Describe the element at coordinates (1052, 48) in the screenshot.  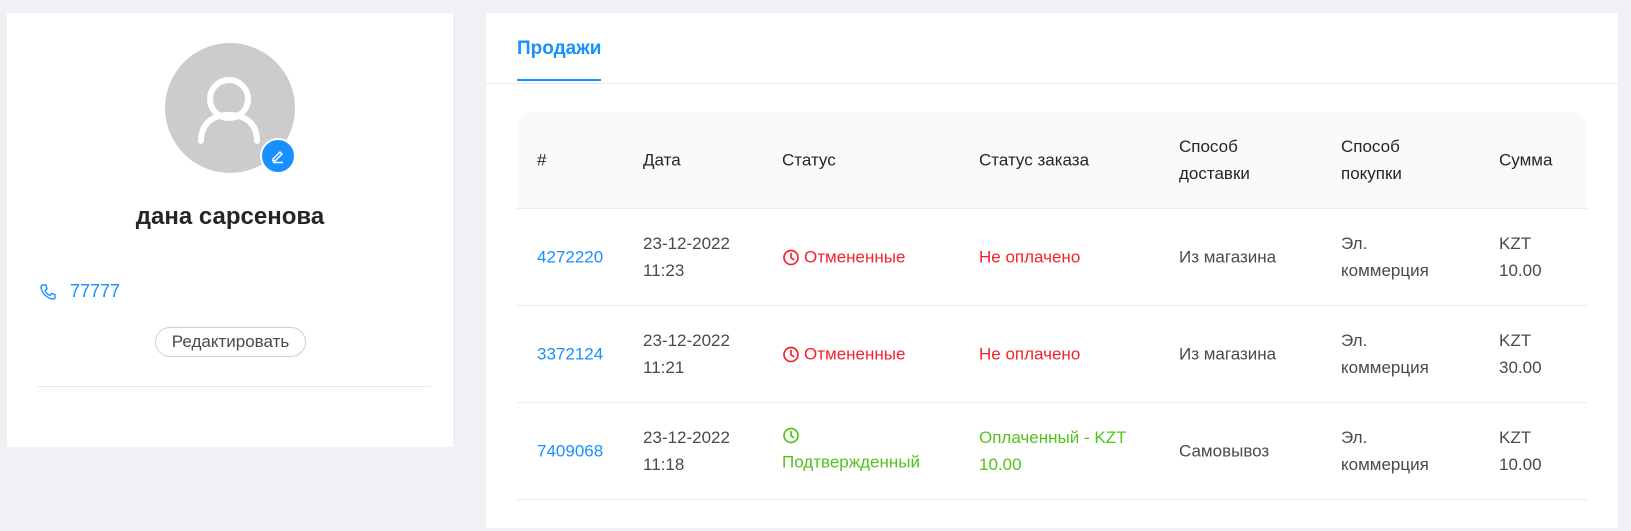
I see `tabs-bar: Продажи` at that location.